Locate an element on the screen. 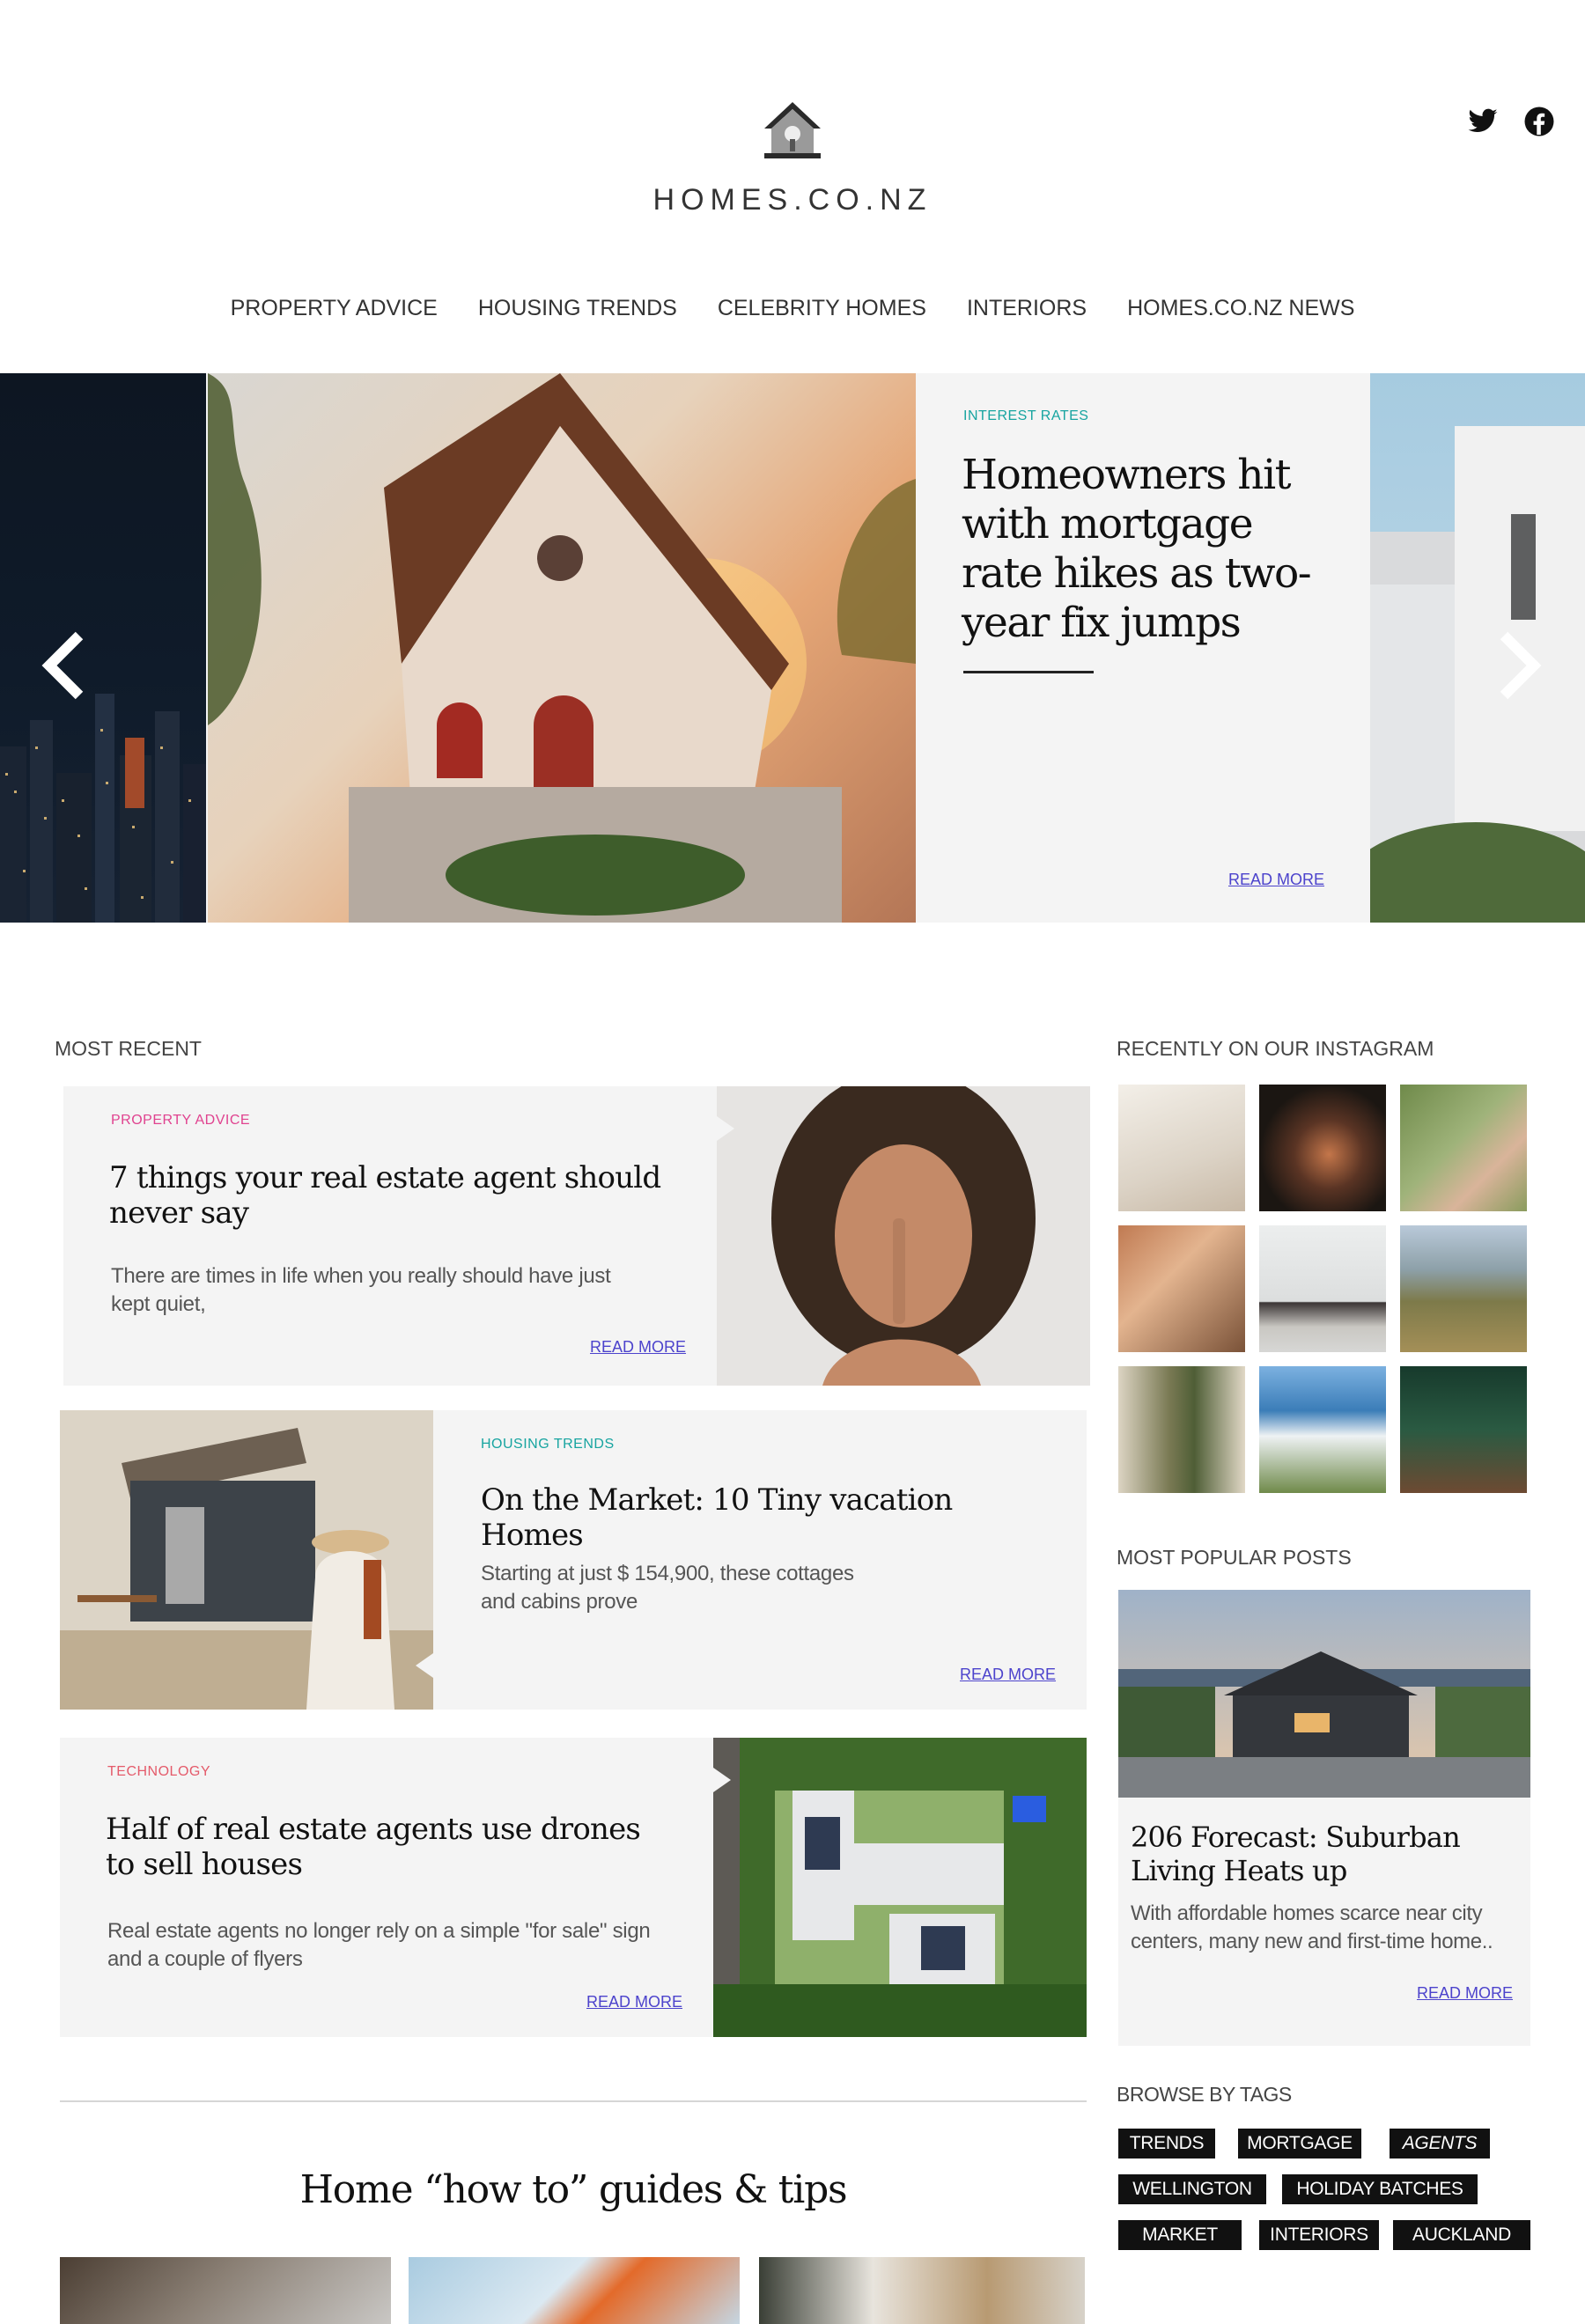 The width and height of the screenshot is (1585, 2324). tag-trends: TRENDS is located at coordinates (1166, 2144).